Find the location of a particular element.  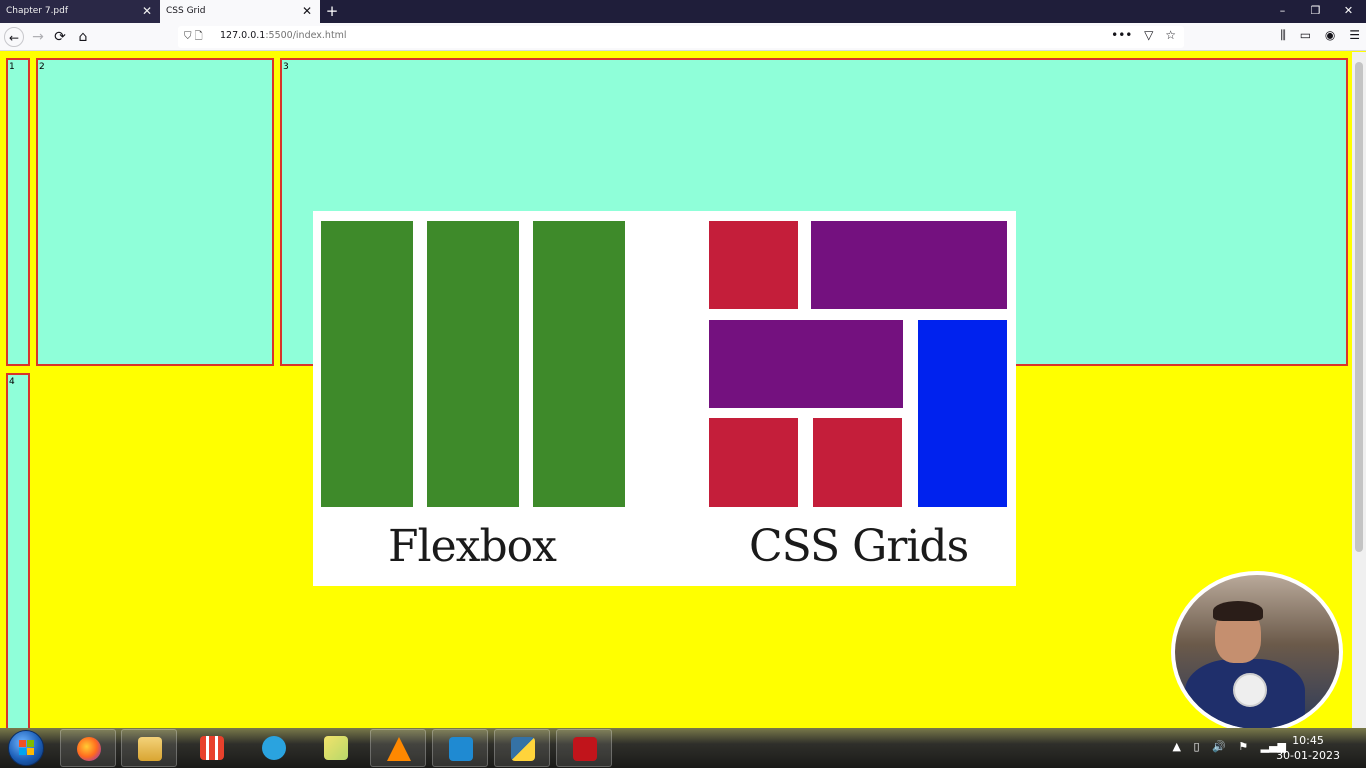

forward-arrow-icon: → is located at coordinates (38, 37).